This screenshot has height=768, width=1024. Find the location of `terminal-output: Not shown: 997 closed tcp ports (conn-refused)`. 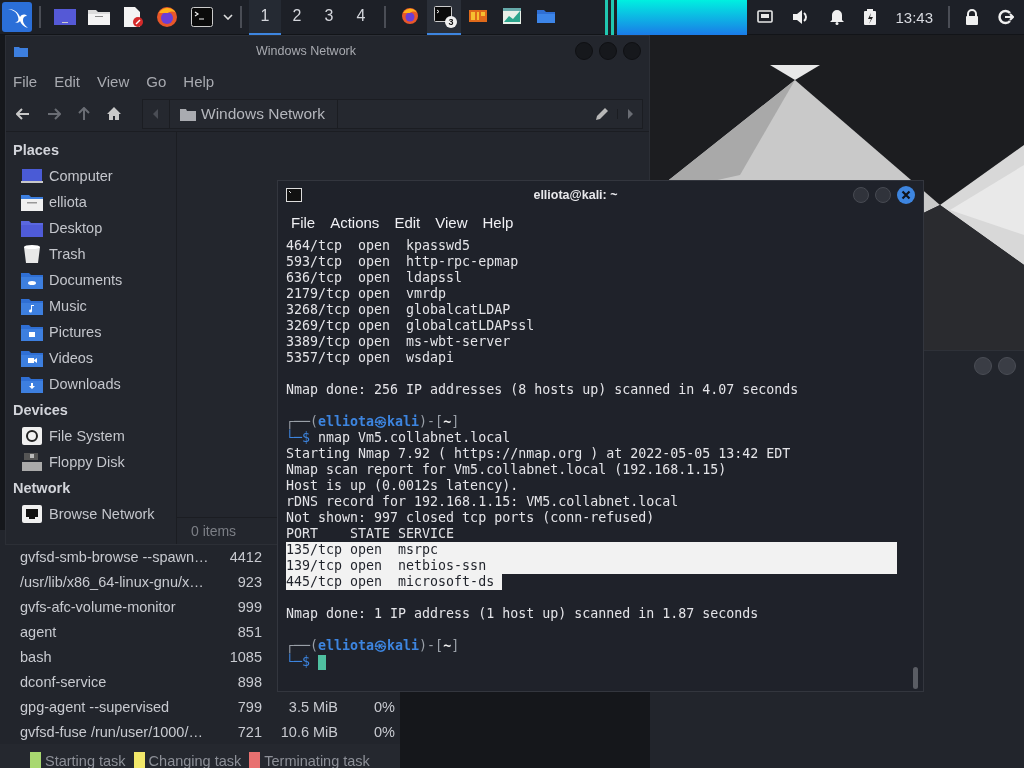

terminal-output: Not shown: 997 closed tcp ports (conn-refused) is located at coordinates (470, 518).